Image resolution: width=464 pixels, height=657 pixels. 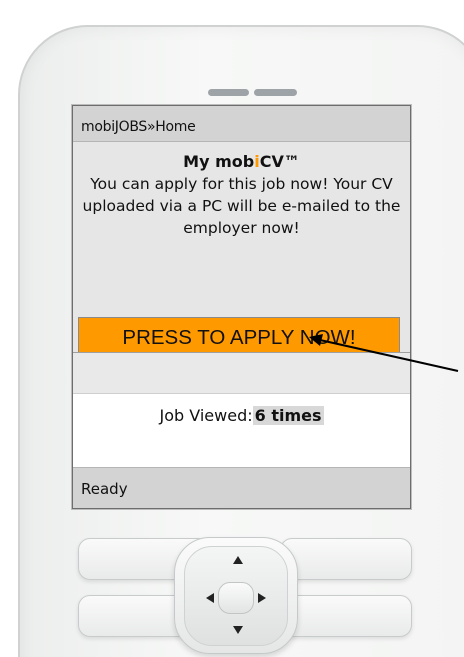 I want to click on arrow-up-icon, so click(x=238, y=560).